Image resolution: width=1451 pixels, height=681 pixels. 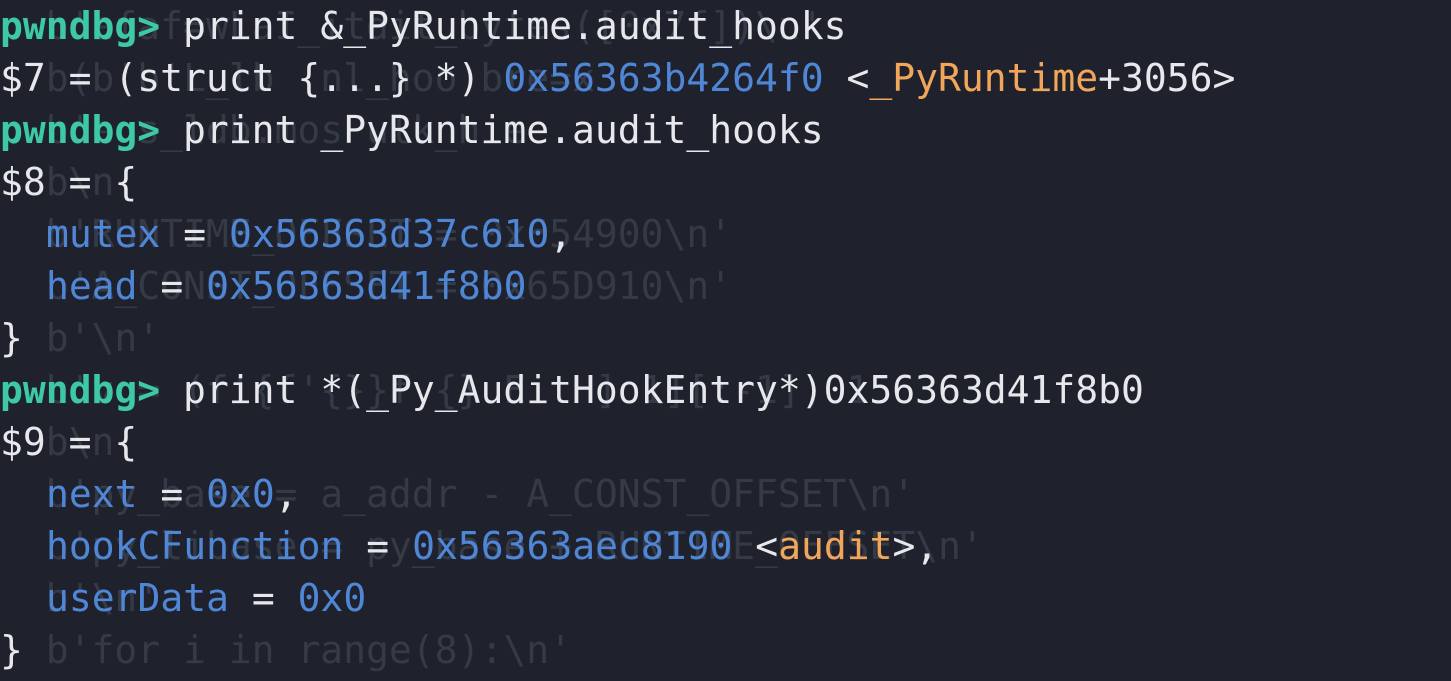 What do you see at coordinates (195, 546) in the screenshot?
I see `field-name: hookCFunction` at bounding box center [195, 546].